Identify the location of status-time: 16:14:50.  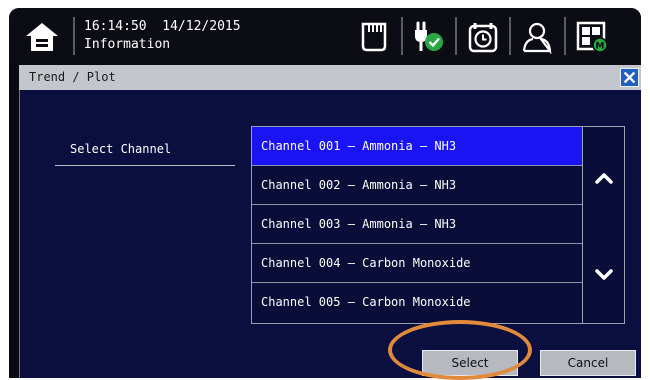
(115, 26).